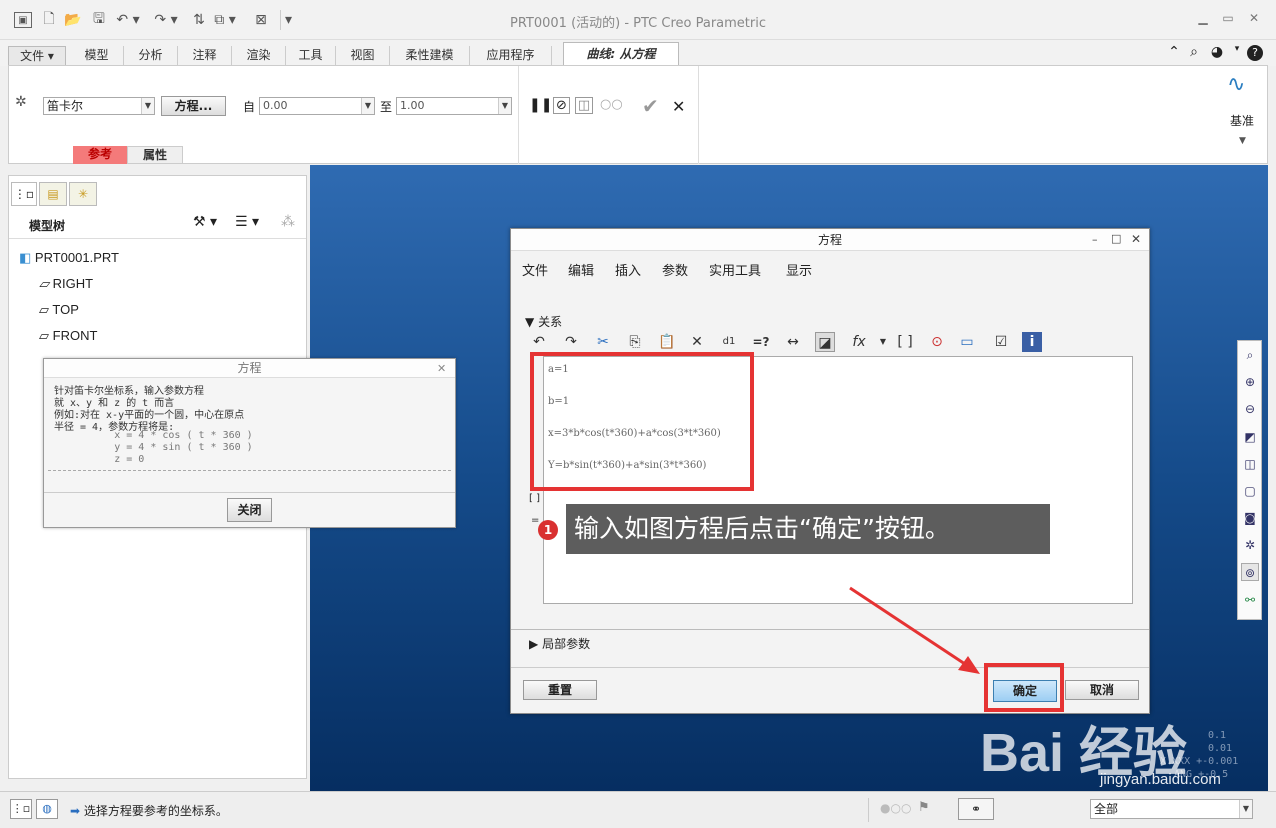 The width and height of the screenshot is (1276, 828). What do you see at coordinates (638, 809) in the screenshot?
I see `status-bar: ⋮▫ ◍ ➡ 选择方程要参考的坐标系。 ●○○ ⚑ ⚭ 全部 ▼` at bounding box center [638, 809].